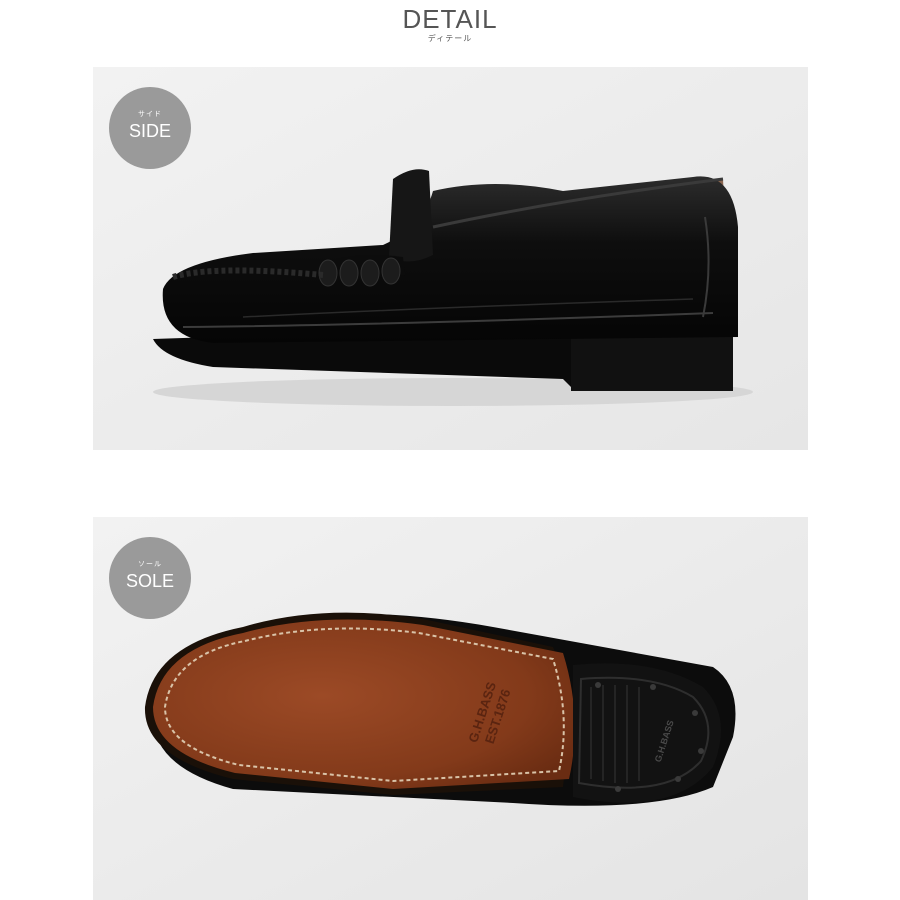  I want to click on side-badge-label: SIDE, so click(149, 131).